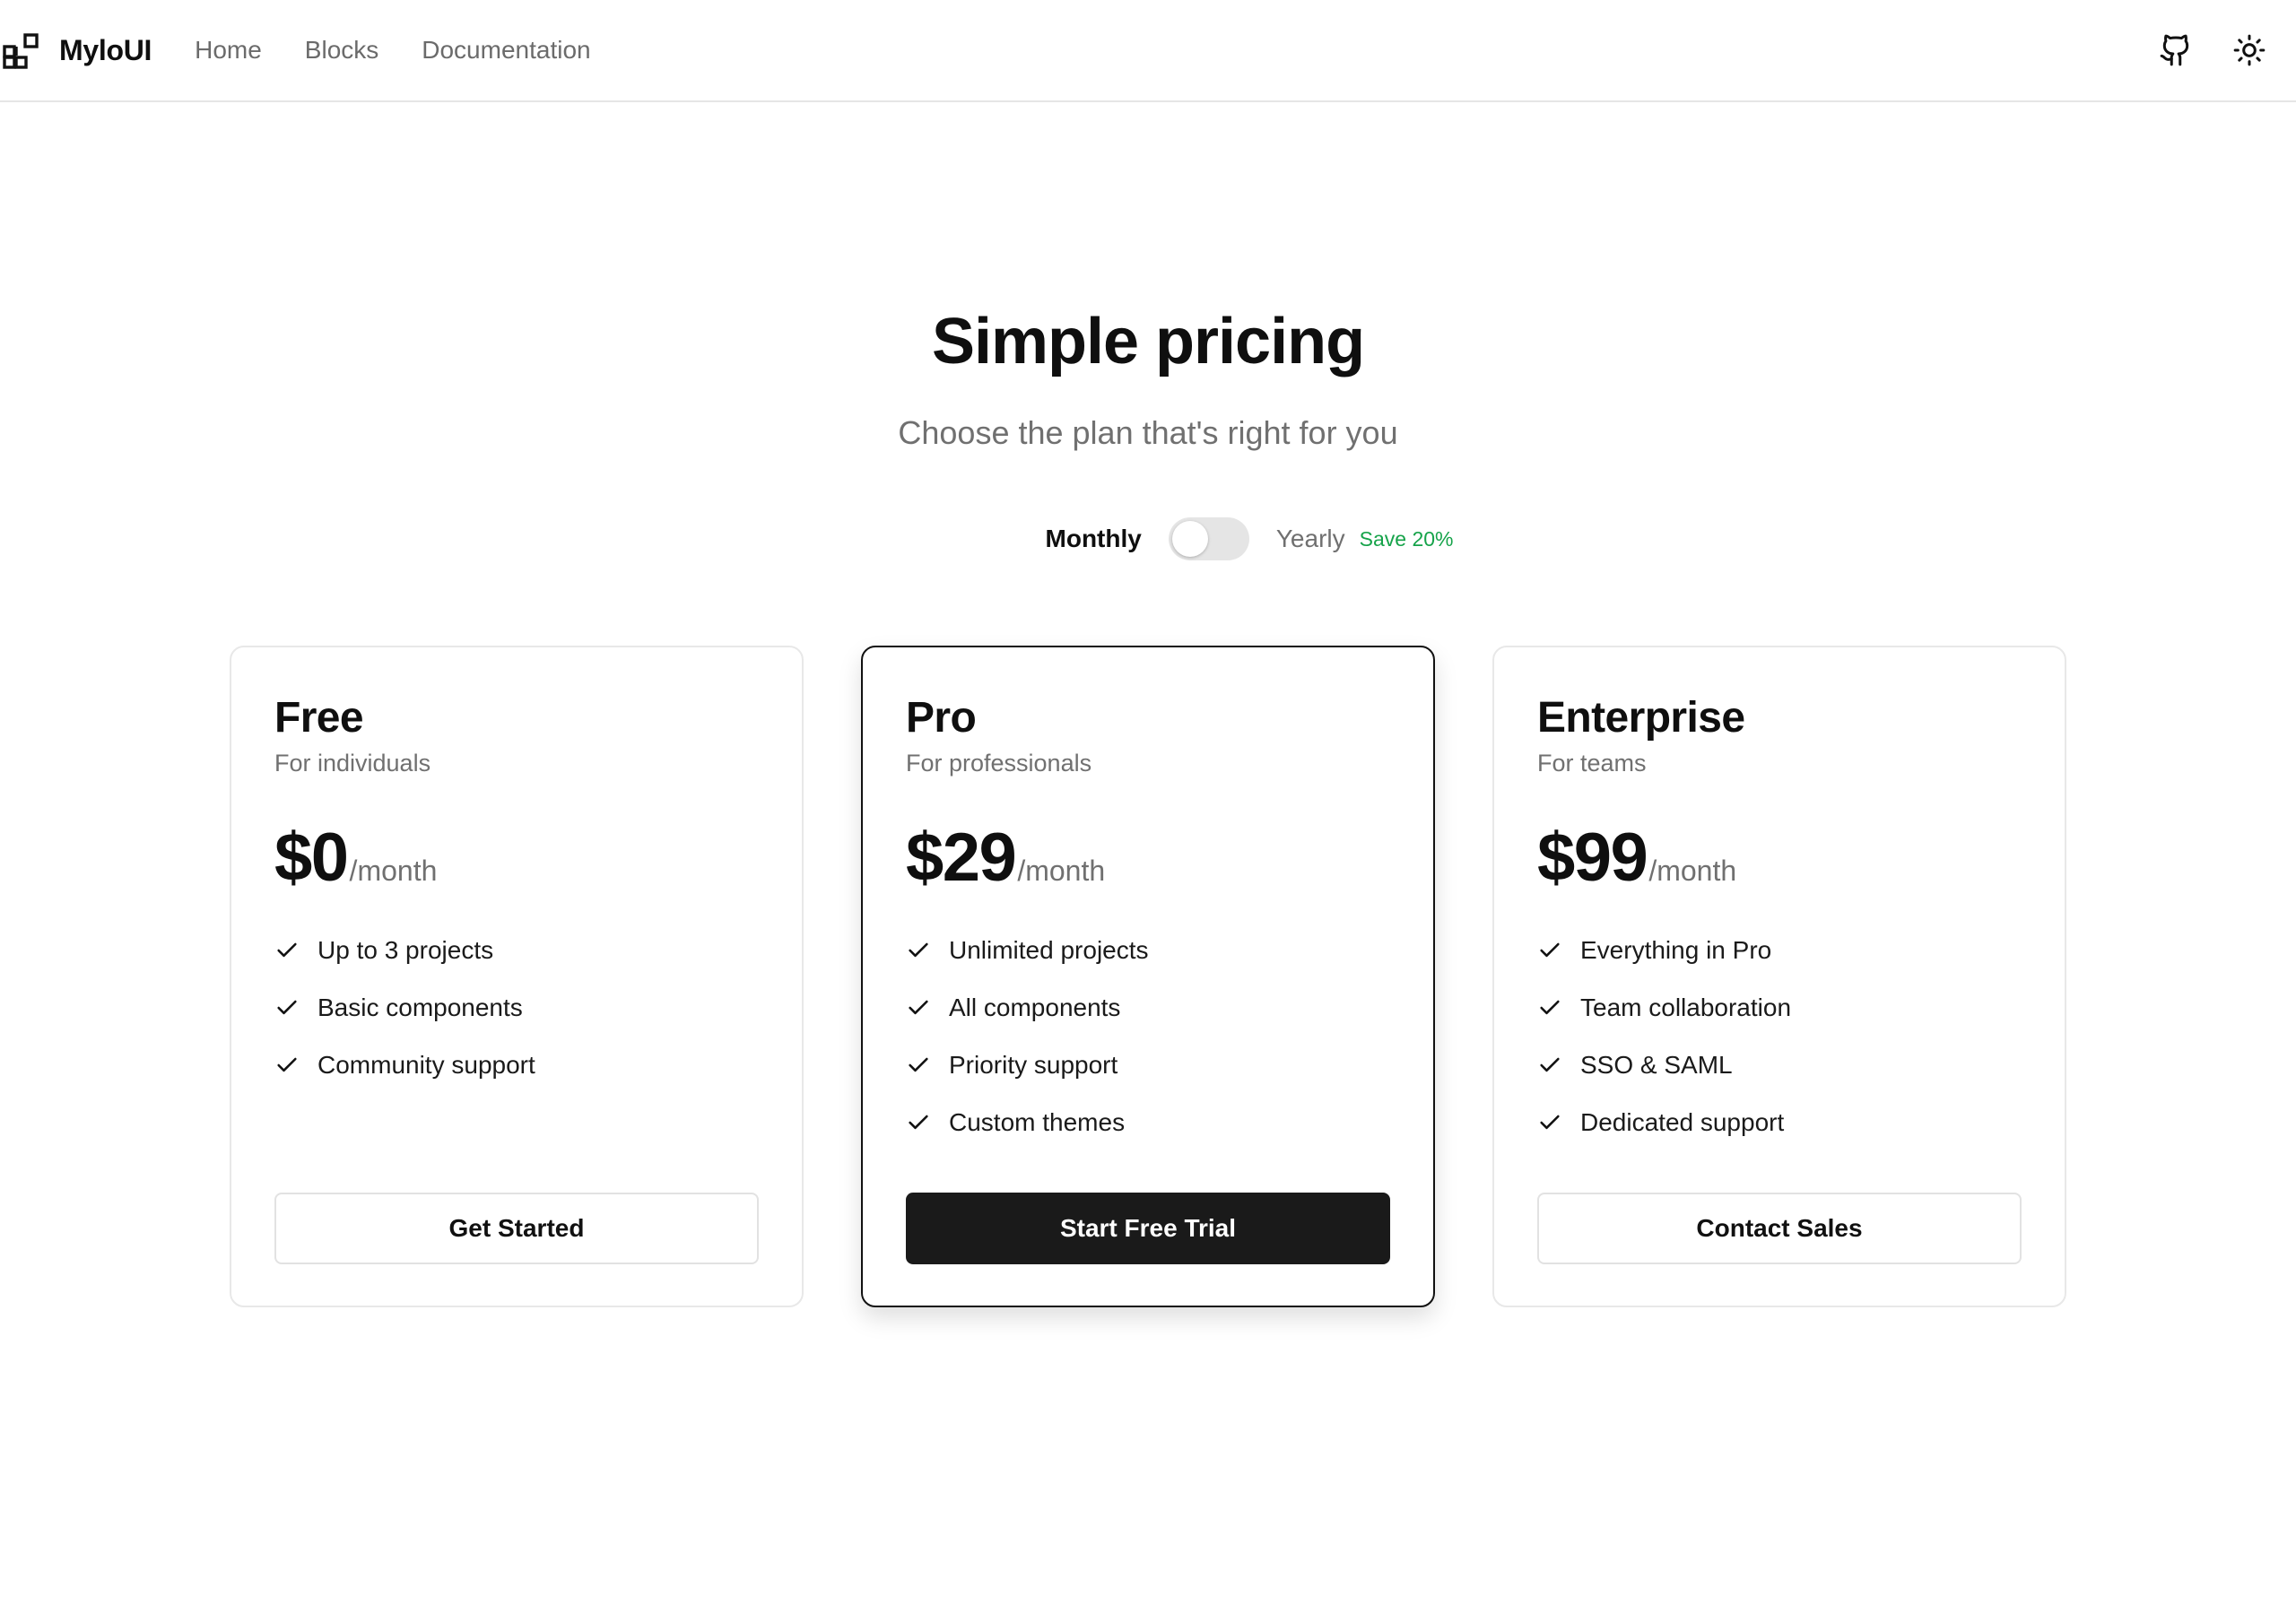 The image size is (2296, 1614). I want to click on main-nav: Home Blocks Documentation, so click(393, 50).